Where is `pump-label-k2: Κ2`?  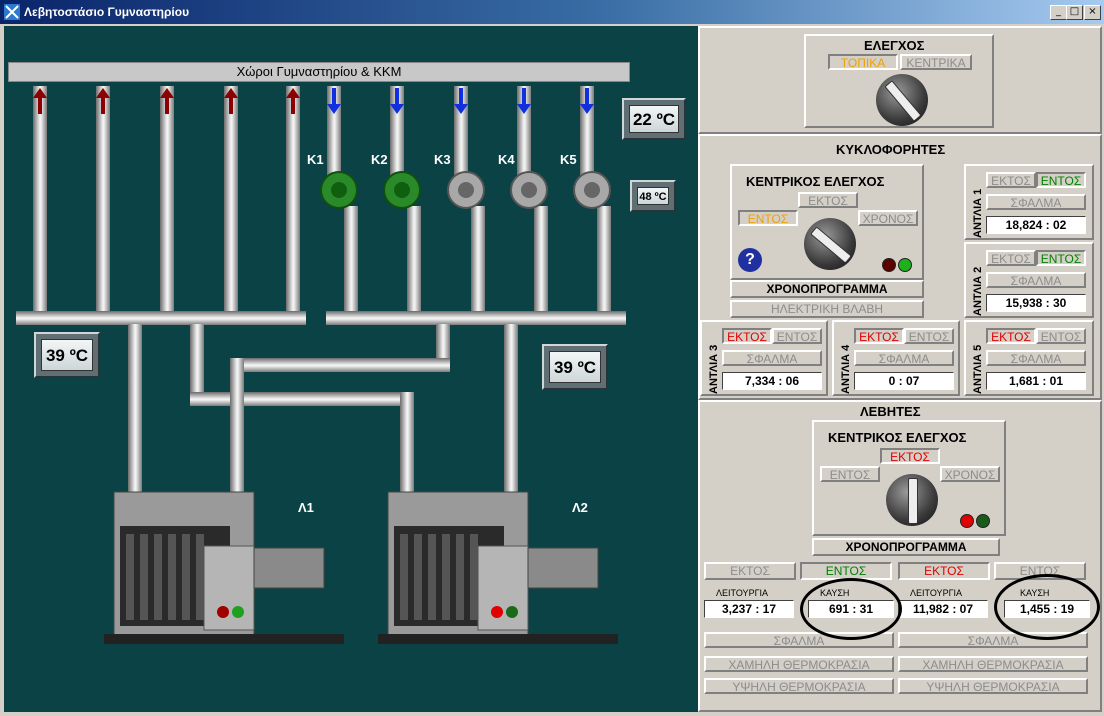 pump-label-k2: Κ2 is located at coordinates (379, 159).